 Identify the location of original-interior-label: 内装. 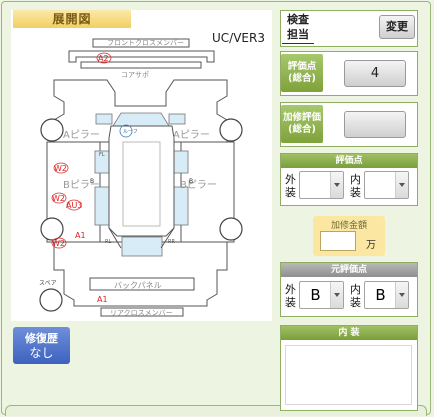
(355, 296).